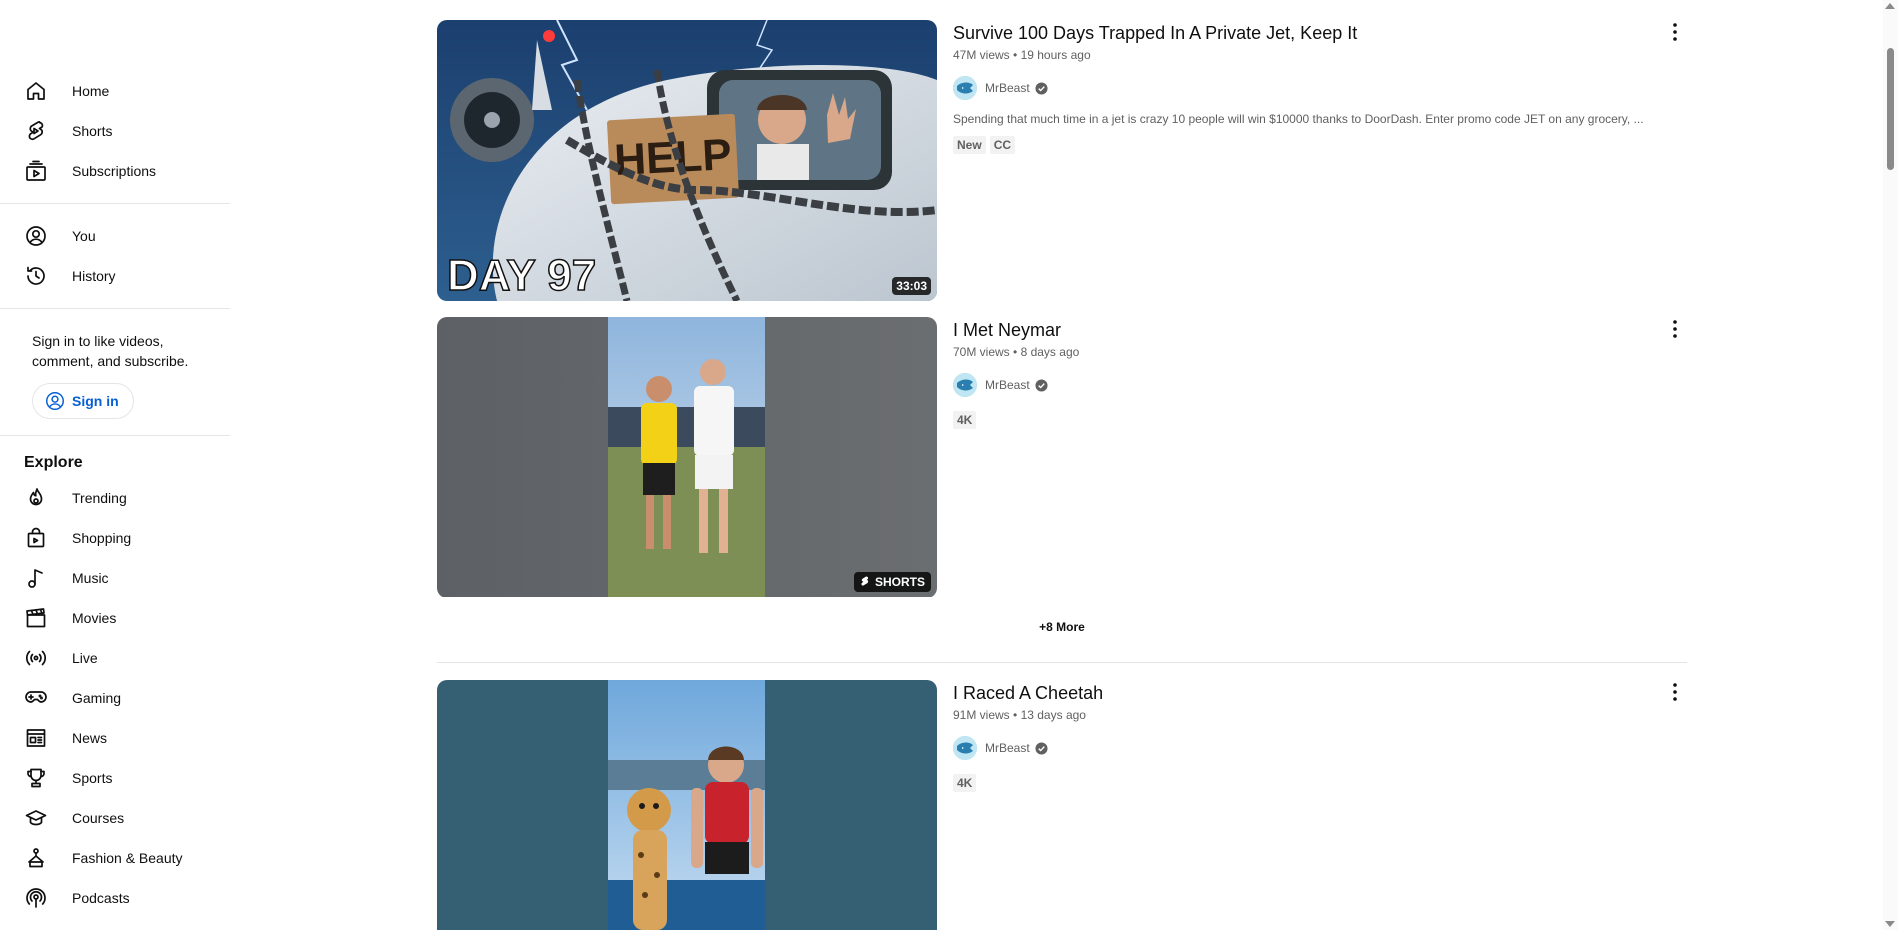 The image size is (1898, 930). Describe the element at coordinates (102, 538) in the screenshot. I see `sidebar-item-label: Shopping` at that location.